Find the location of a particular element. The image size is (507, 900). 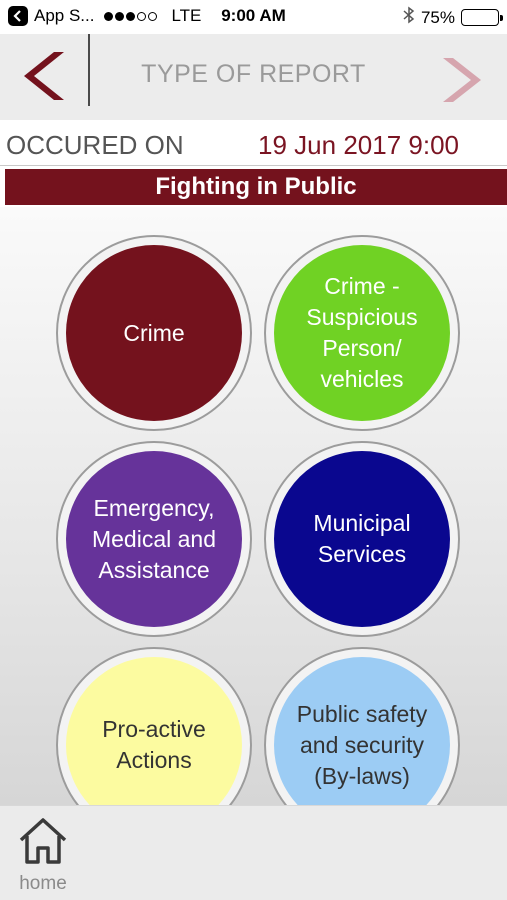

category-circle: Pro-active Actions is located at coordinates (154, 731).